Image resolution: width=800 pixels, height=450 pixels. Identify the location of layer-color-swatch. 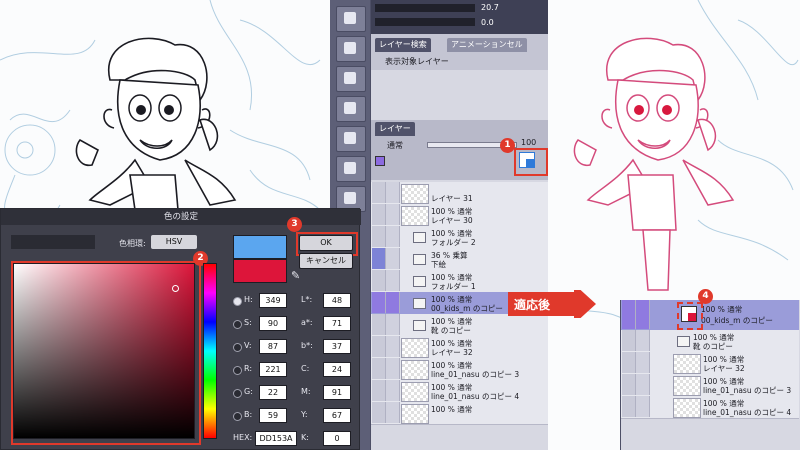
(380, 161).